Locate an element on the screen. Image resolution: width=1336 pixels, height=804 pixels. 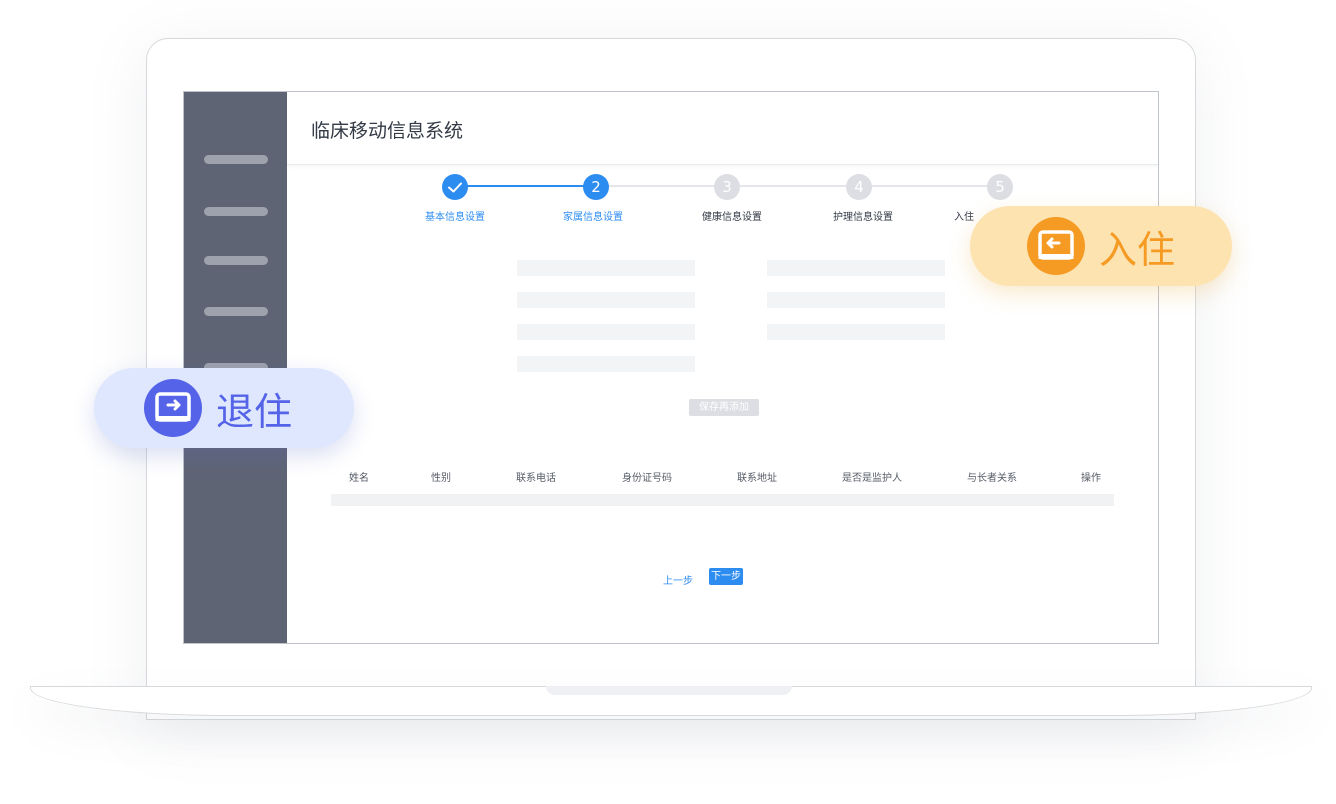
column-header: 性别 is located at coordinates (441, 478).